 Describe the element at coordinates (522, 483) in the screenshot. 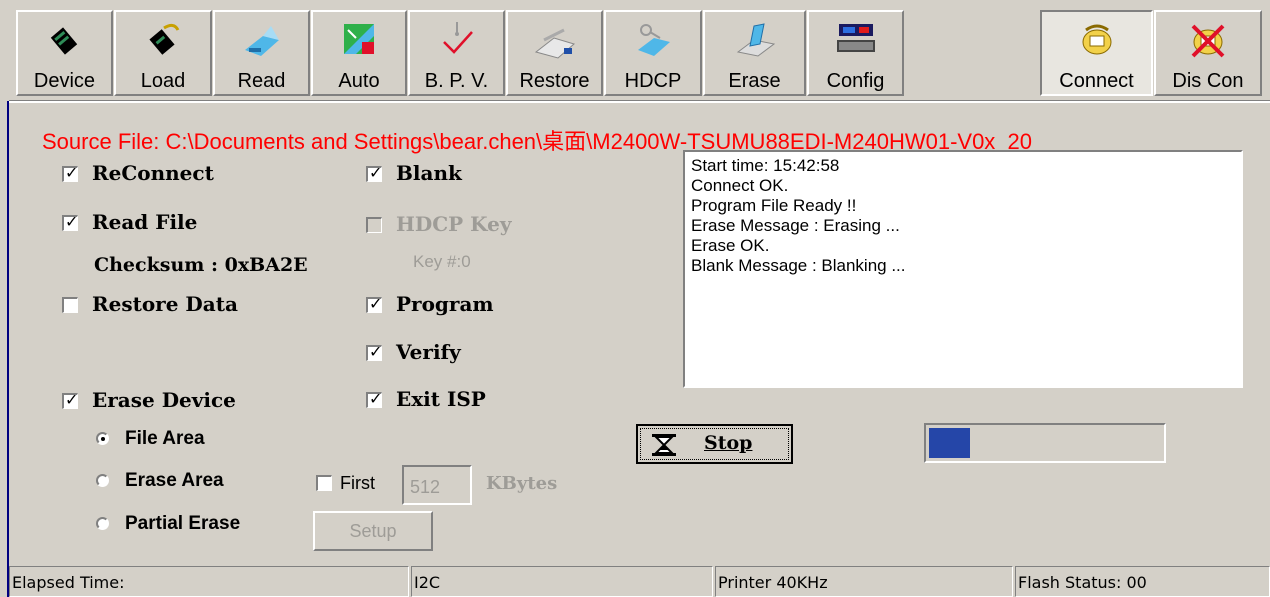

I see `kbytes-label: KBytes` at that location.